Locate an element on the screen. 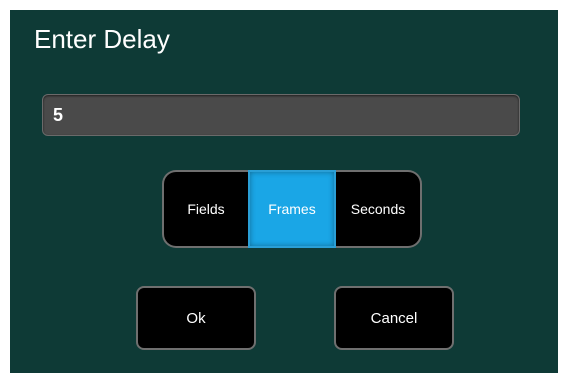 The image size is (569, 383). ok-button: Ok is located at coordinates (196, 318).